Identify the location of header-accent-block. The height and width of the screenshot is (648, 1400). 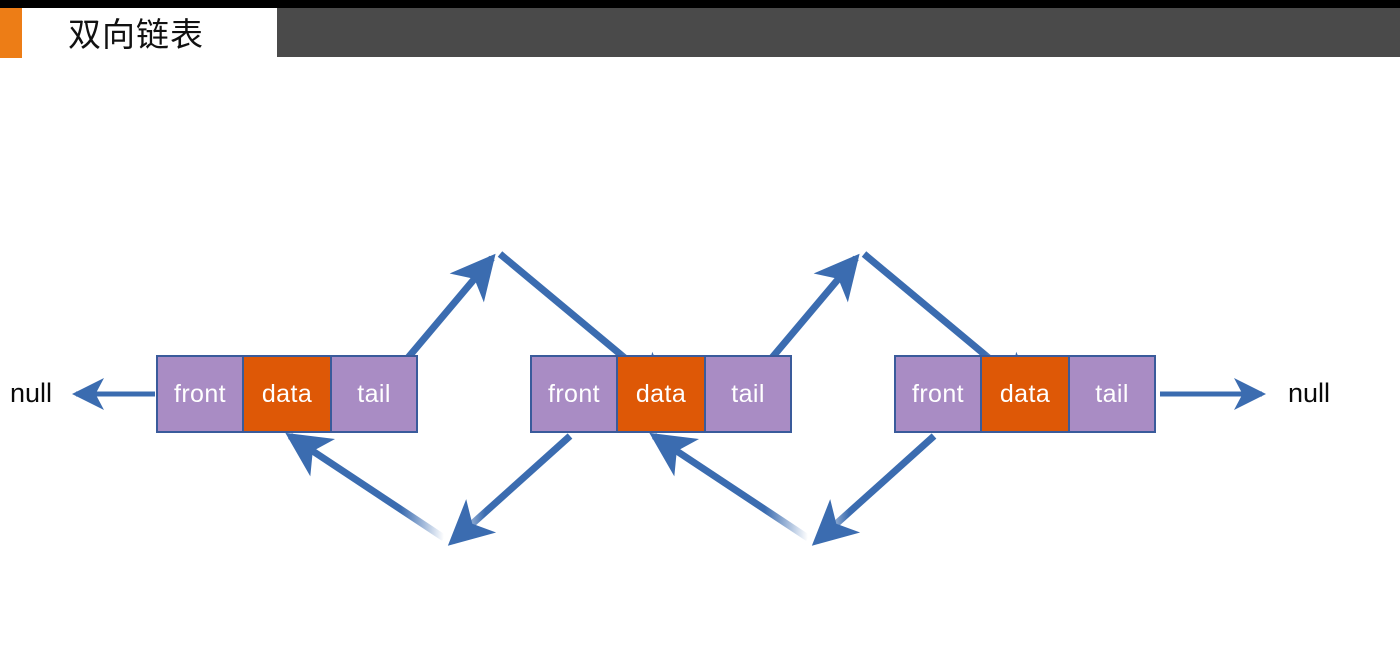
(11, 33).